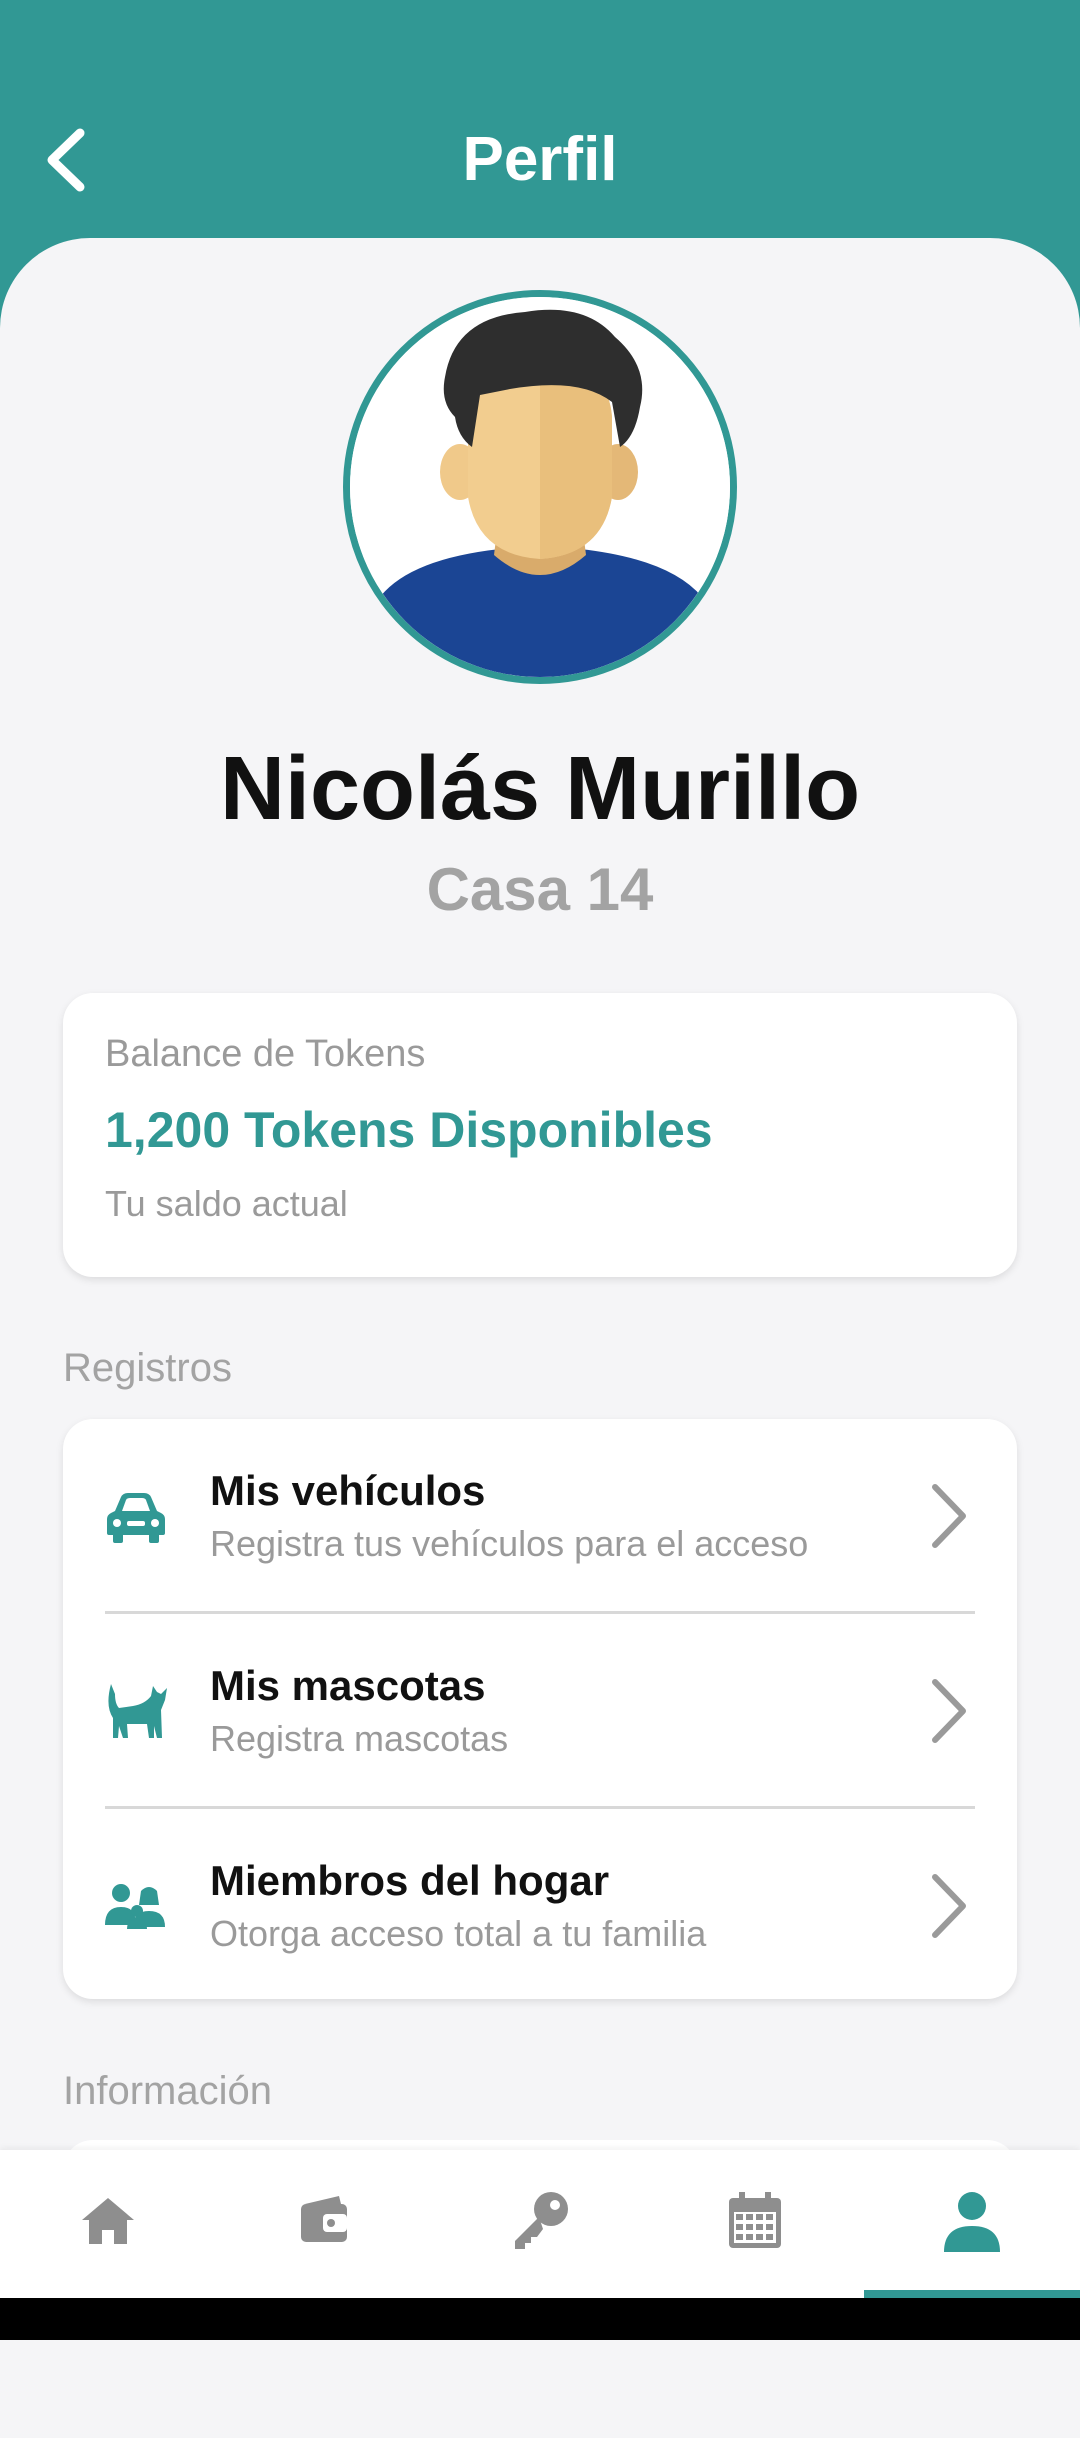 This screenshot has height=2438, width=1080. What do you see at coordinates (226, 1203) in the screenshot?
I see `balance-subtitle: Tu saldo actual` at bounding box center [226, 1203].